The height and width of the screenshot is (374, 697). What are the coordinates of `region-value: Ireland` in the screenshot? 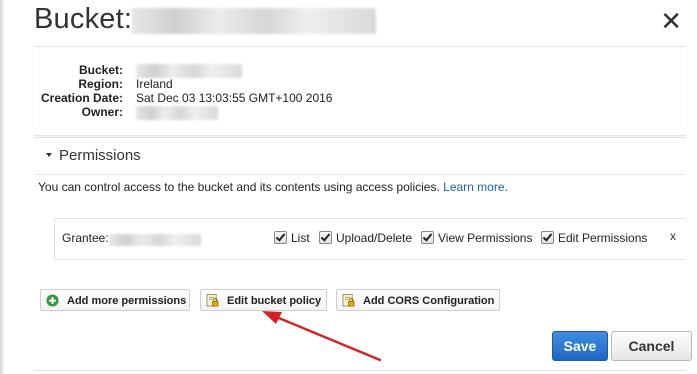 It's located at (154, 84).